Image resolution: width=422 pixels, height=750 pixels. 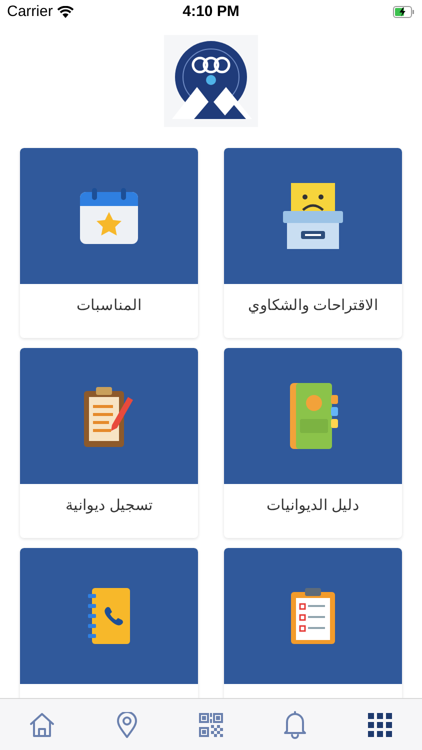 I want to click on home-icon, so click(x=42, y=724).